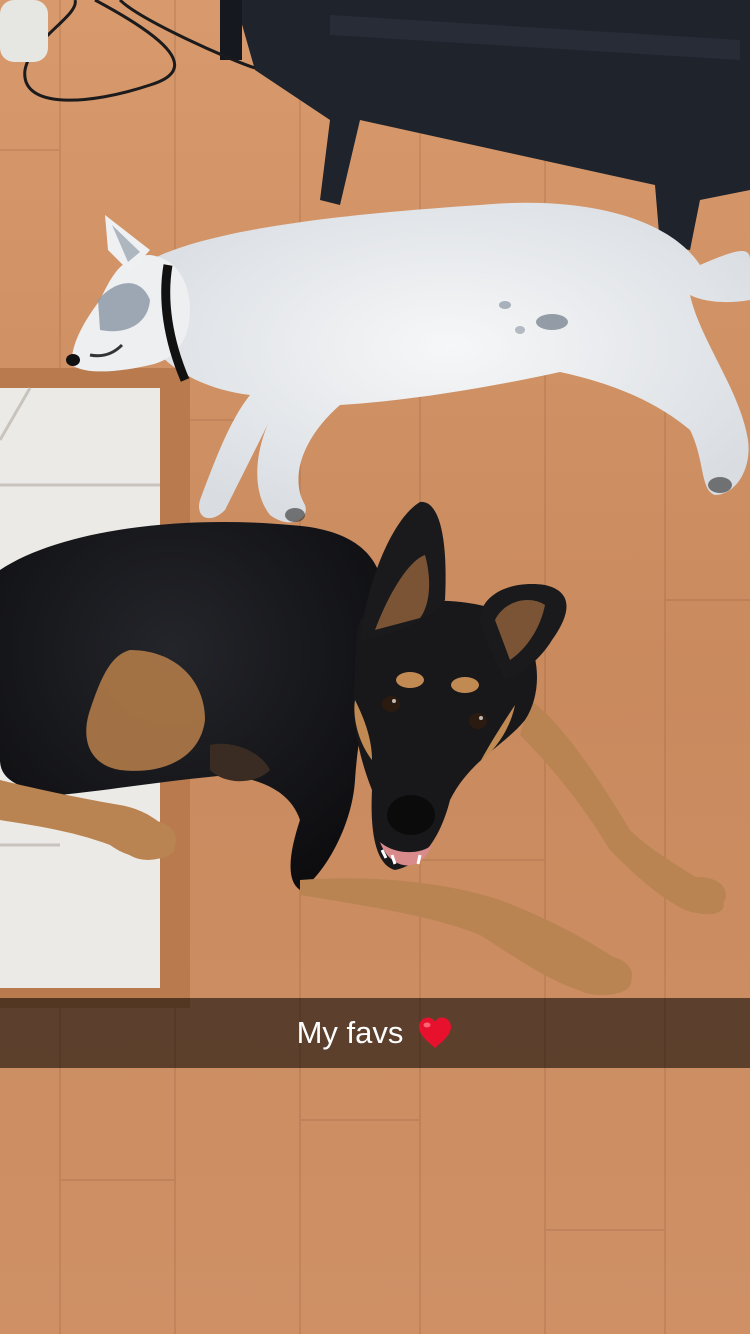  What do you see at coordinates (24, 31) in the screenshot?
I see `appliance-base` at bounding box center [24, 31].